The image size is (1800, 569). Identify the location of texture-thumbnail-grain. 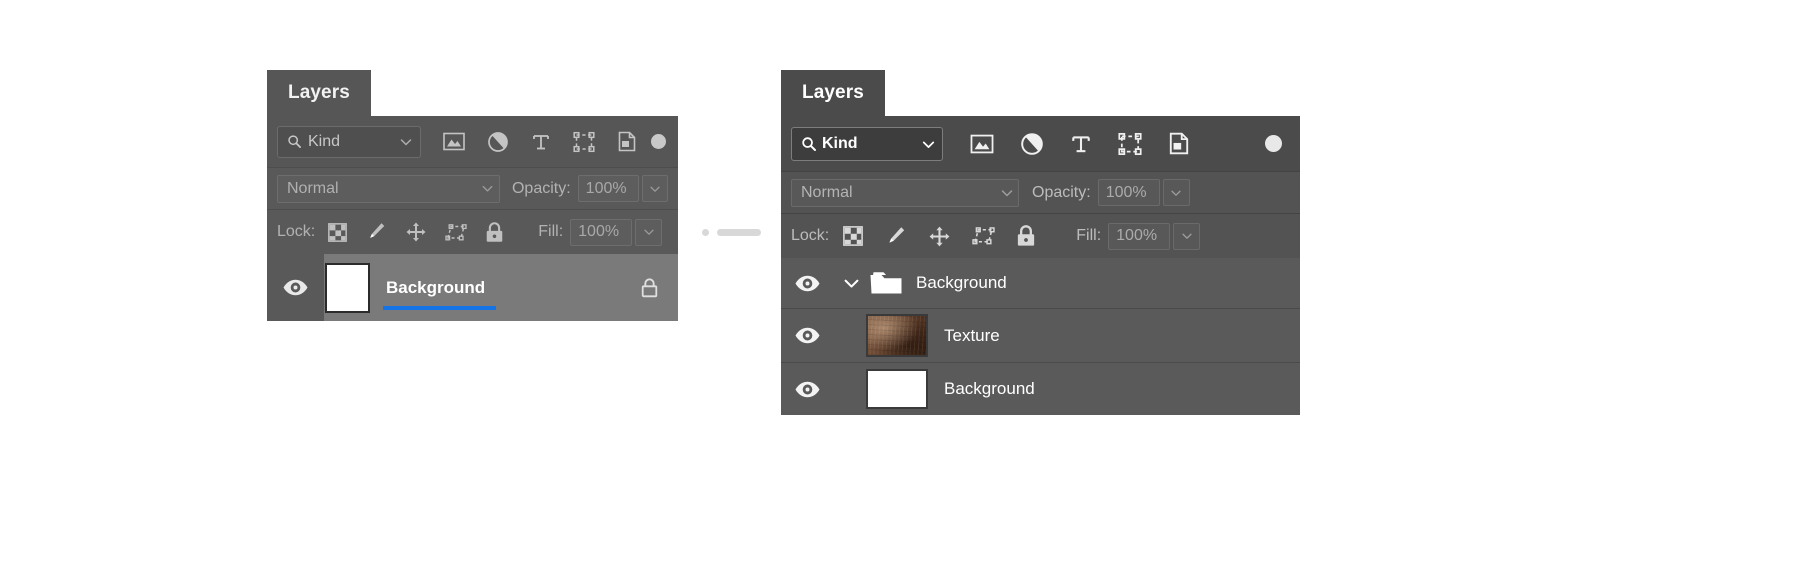
(897, 335).